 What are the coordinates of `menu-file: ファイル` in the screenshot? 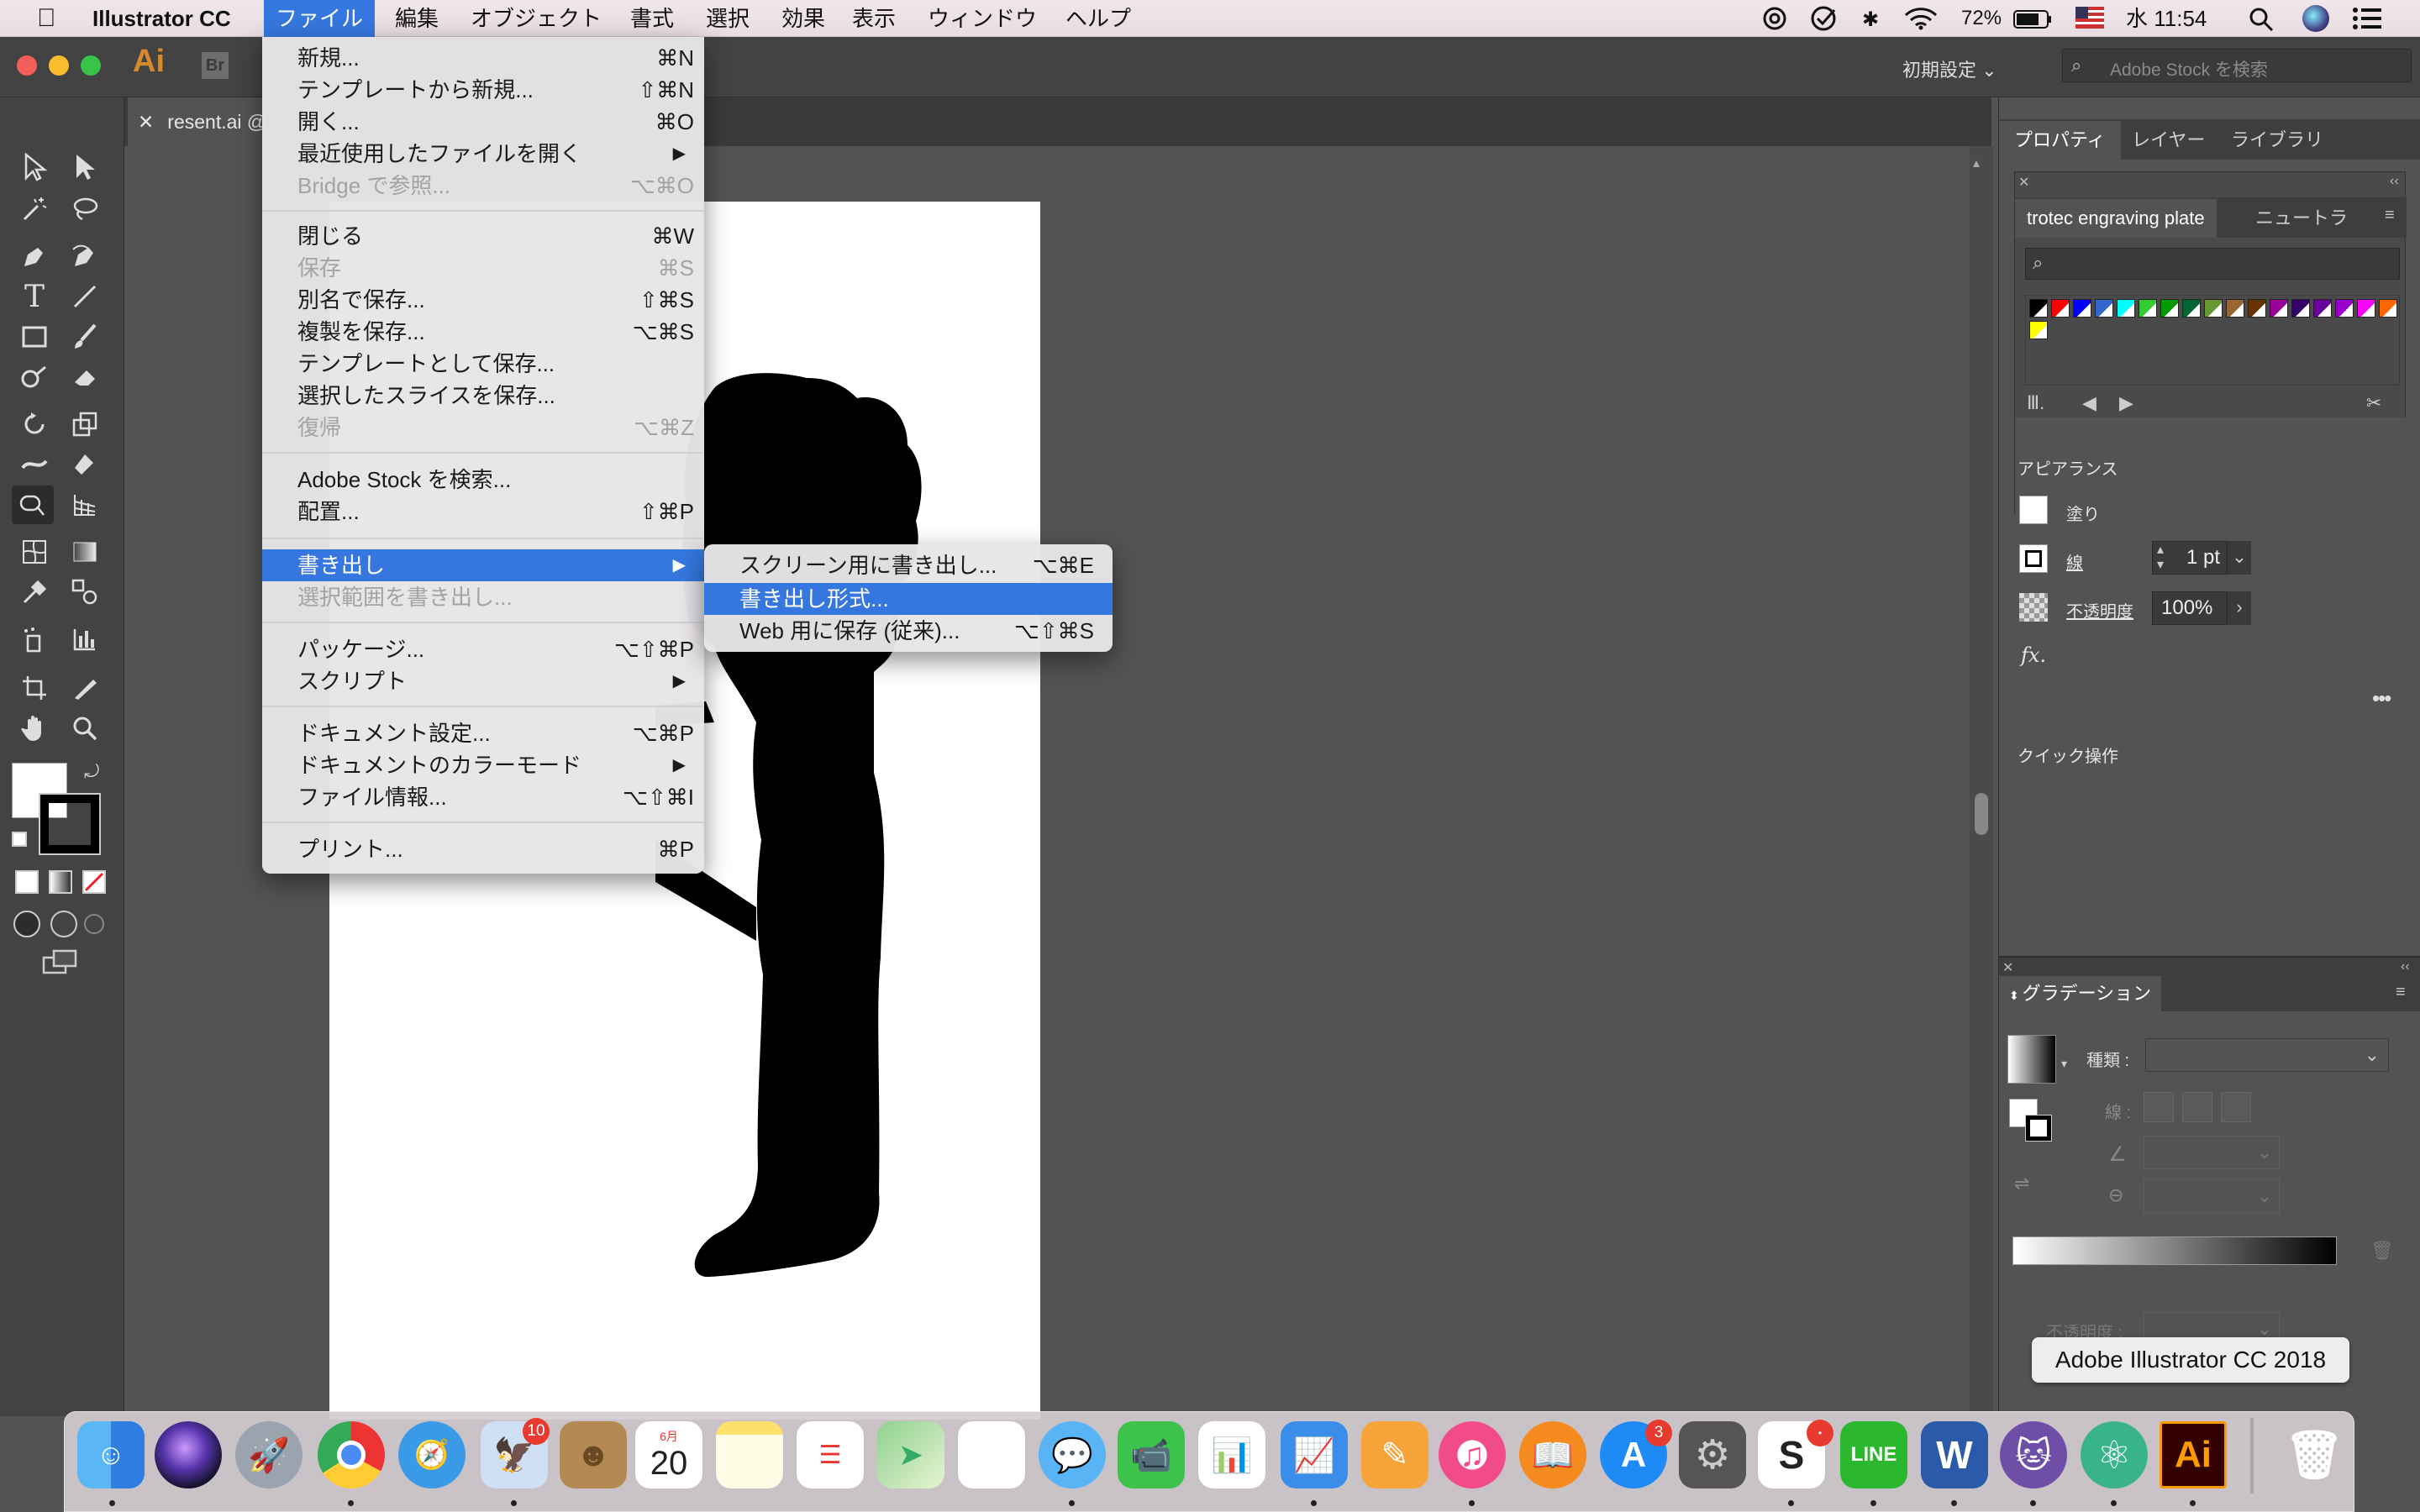 It's located at (320, 18).